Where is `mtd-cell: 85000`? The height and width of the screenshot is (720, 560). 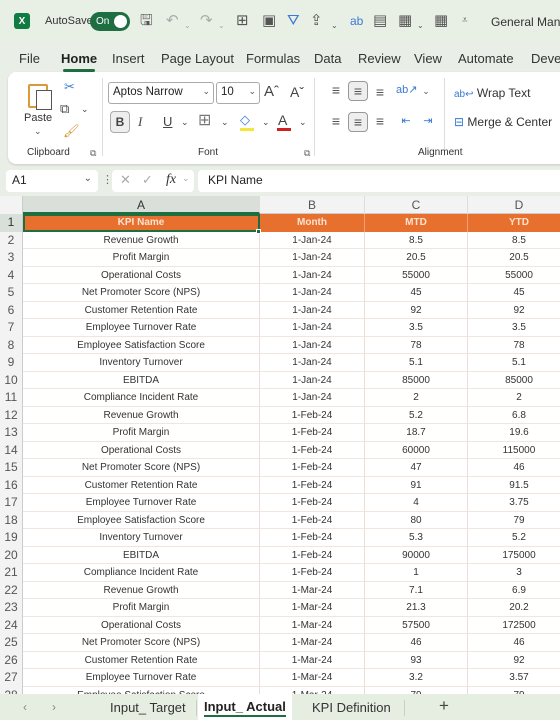
mtd-cell: 85000 is located at coordinates (416, 380).